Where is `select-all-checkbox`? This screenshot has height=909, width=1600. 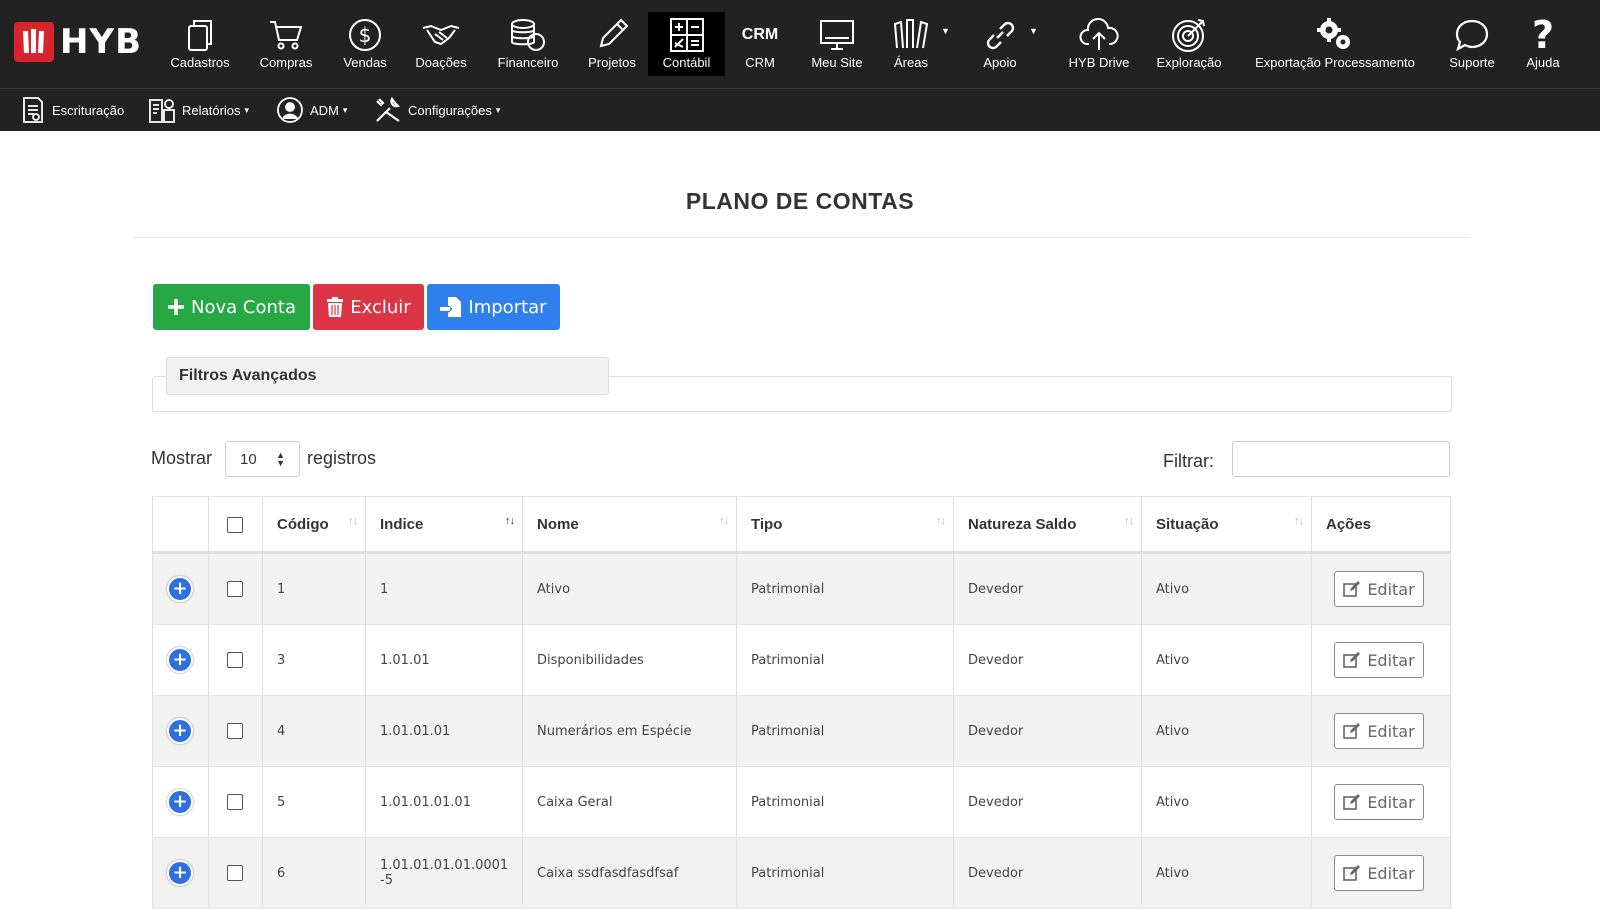
select-all-checkbox is located at coordinates (235, 524).